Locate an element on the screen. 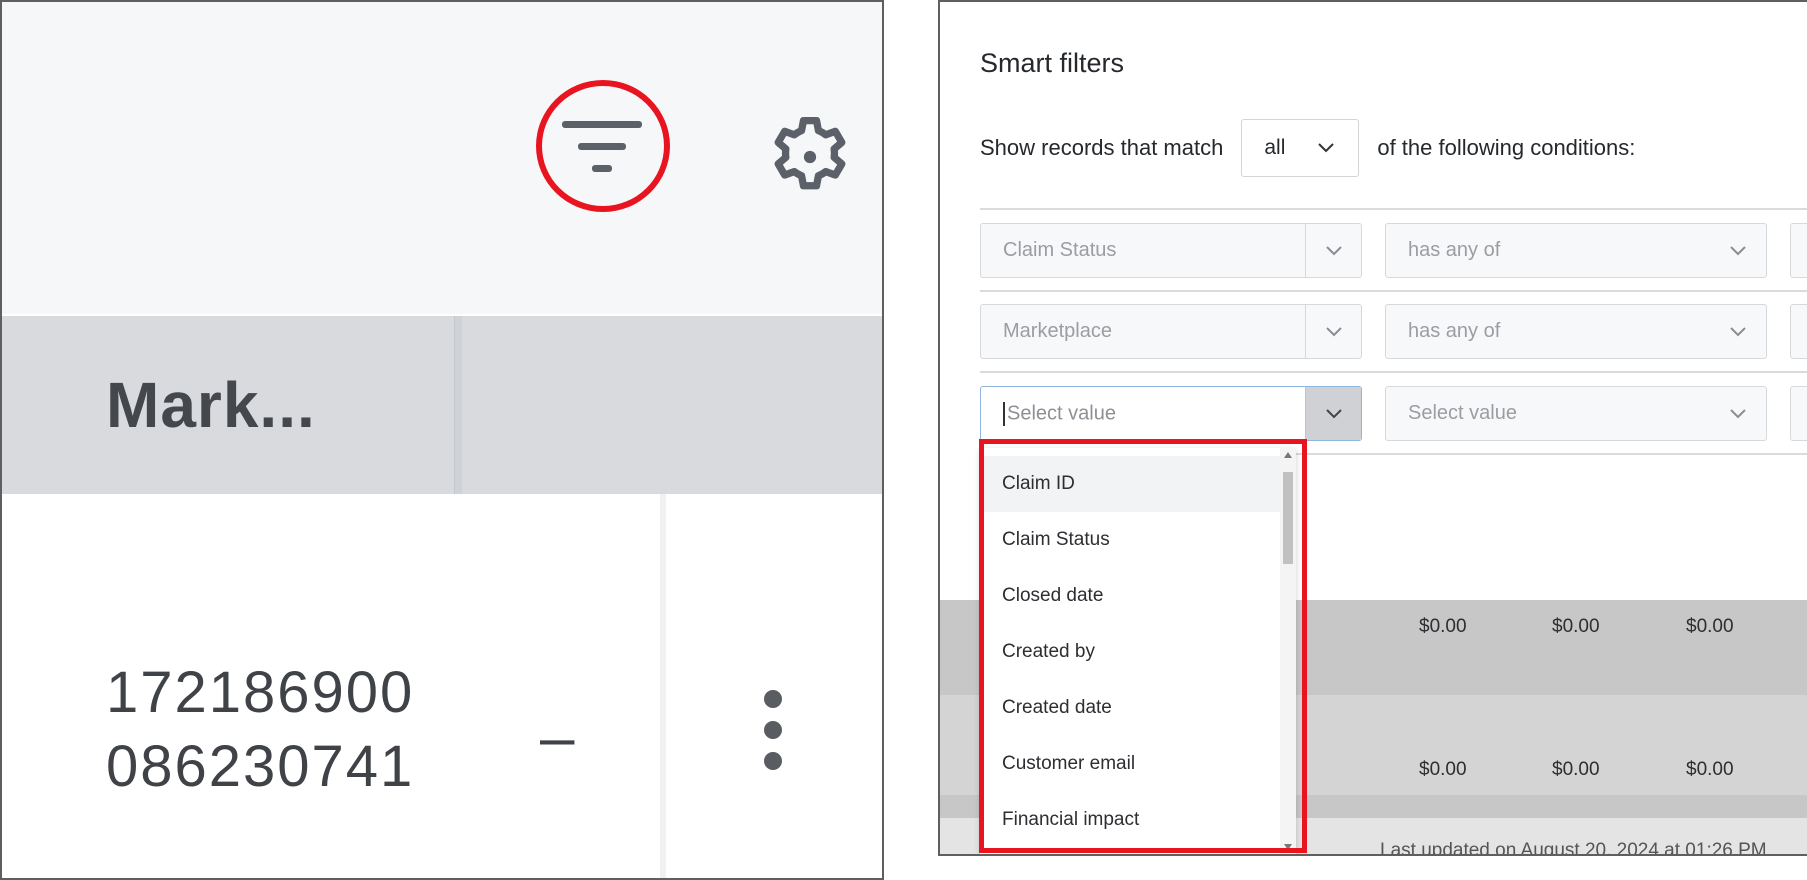  panel-title: Smart filters is located at coordinates (1052, 63).